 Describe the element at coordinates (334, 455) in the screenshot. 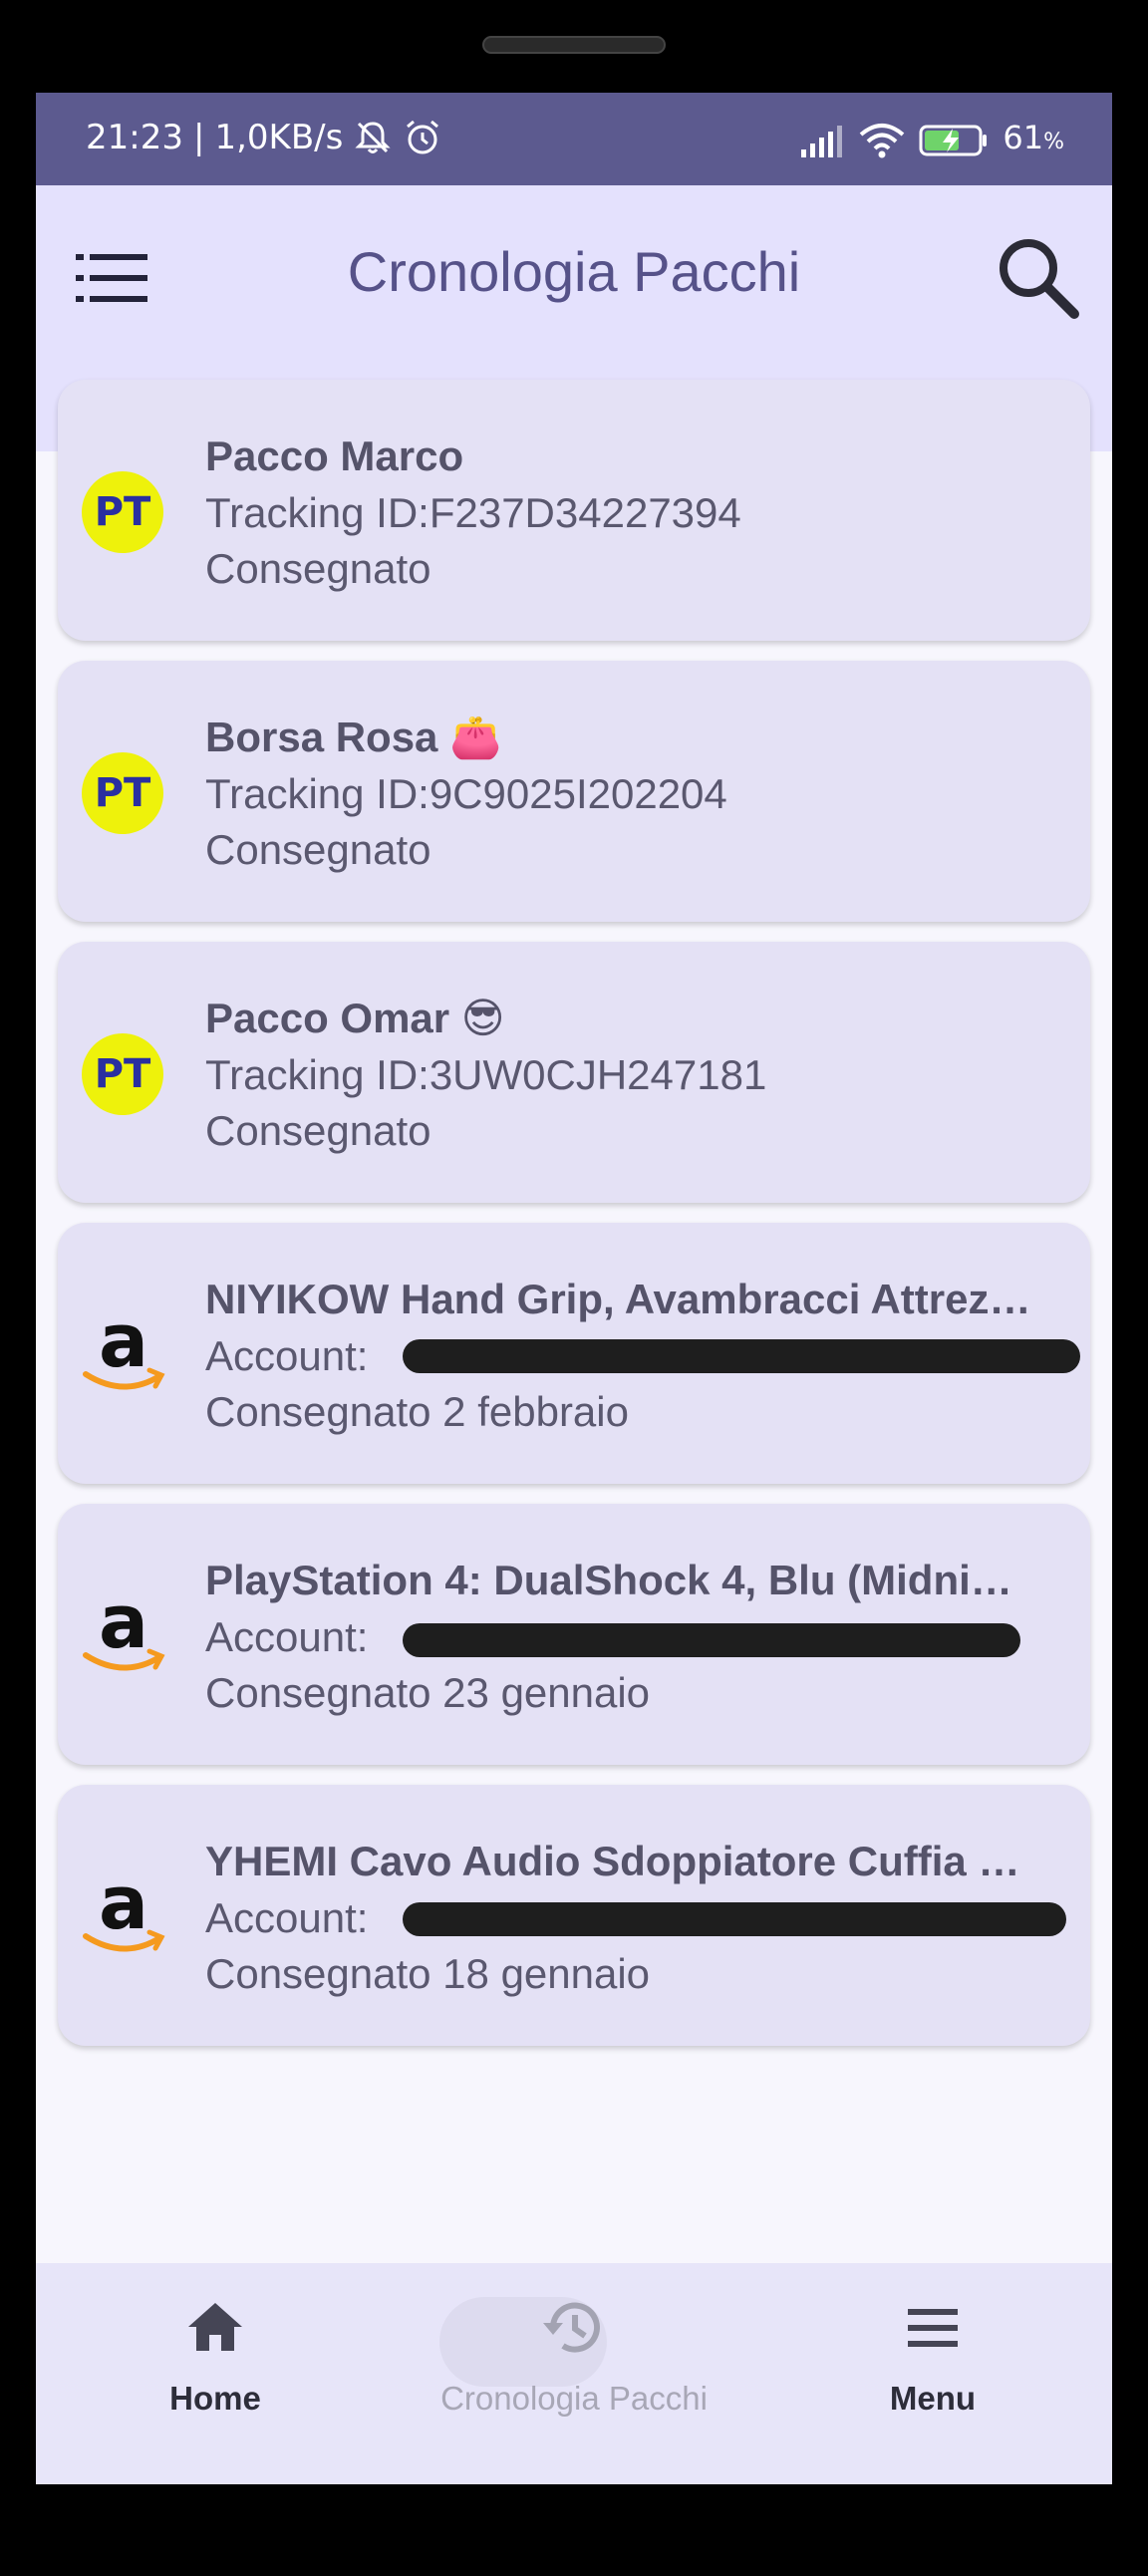

I see `package-name: Pacco Marco` at that location.